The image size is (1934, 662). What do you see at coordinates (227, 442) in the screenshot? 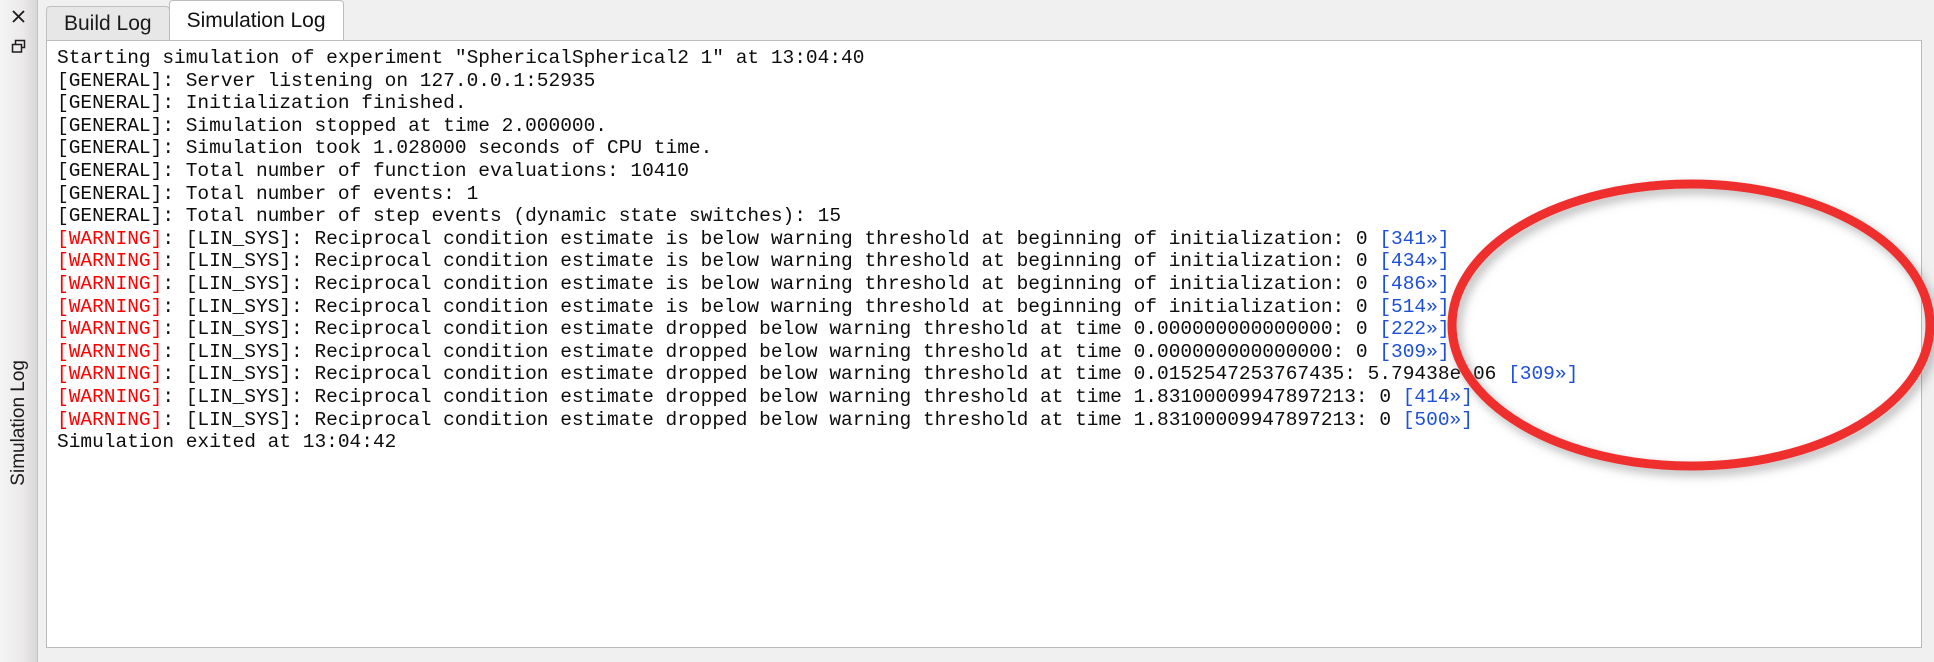
I see `log-line-text: Simulation exited at 13:04:42` at bounding box center [227, 442].